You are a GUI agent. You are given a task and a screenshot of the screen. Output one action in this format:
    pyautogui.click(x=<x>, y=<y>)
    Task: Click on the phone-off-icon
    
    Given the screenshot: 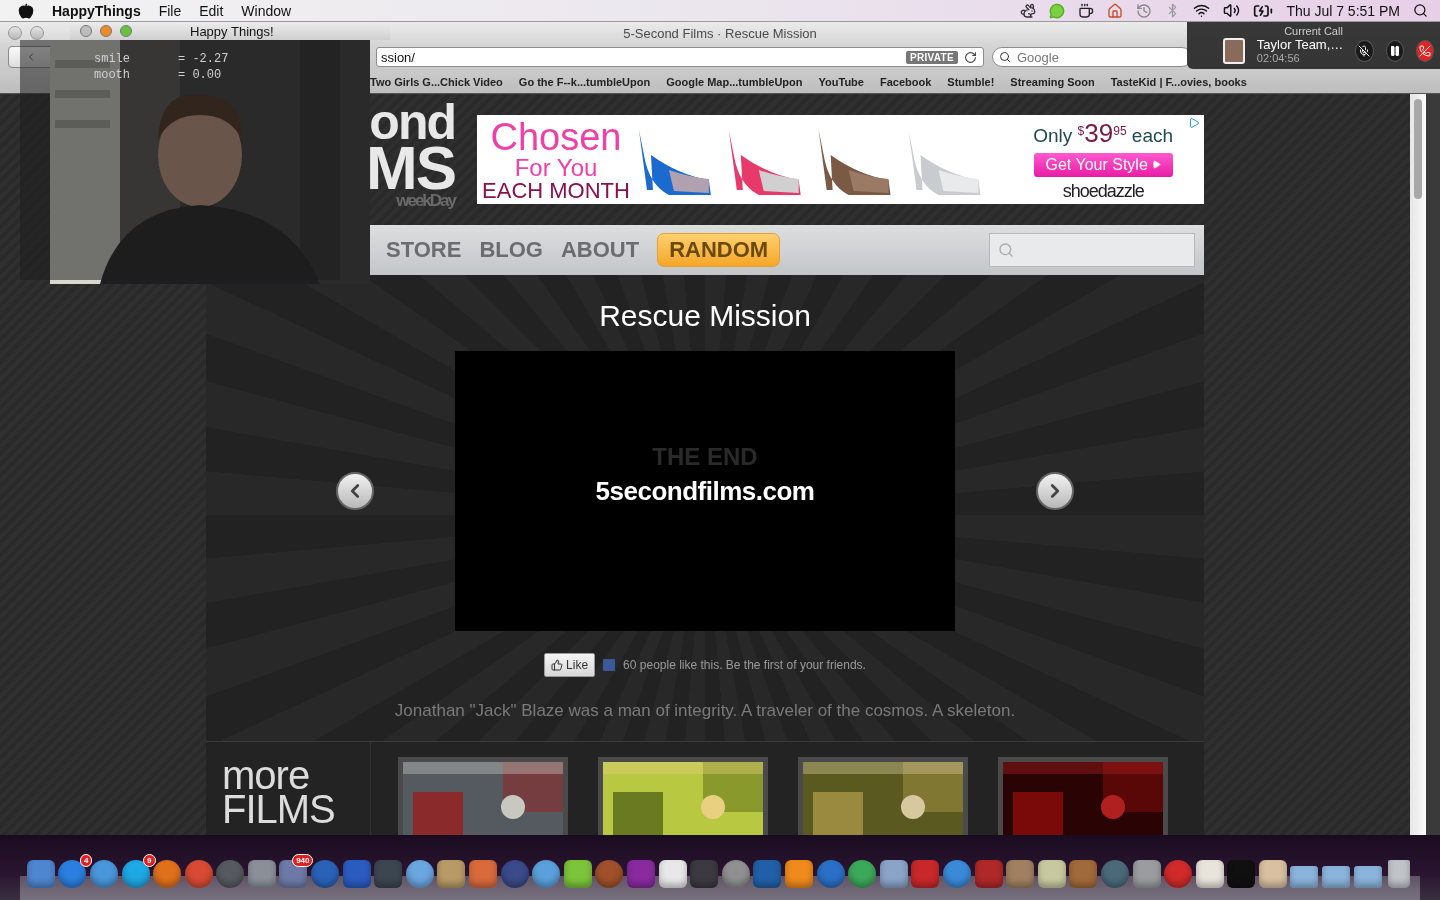 What is the action you would take?
    pyautogui.click(x=1424, y=50)
    